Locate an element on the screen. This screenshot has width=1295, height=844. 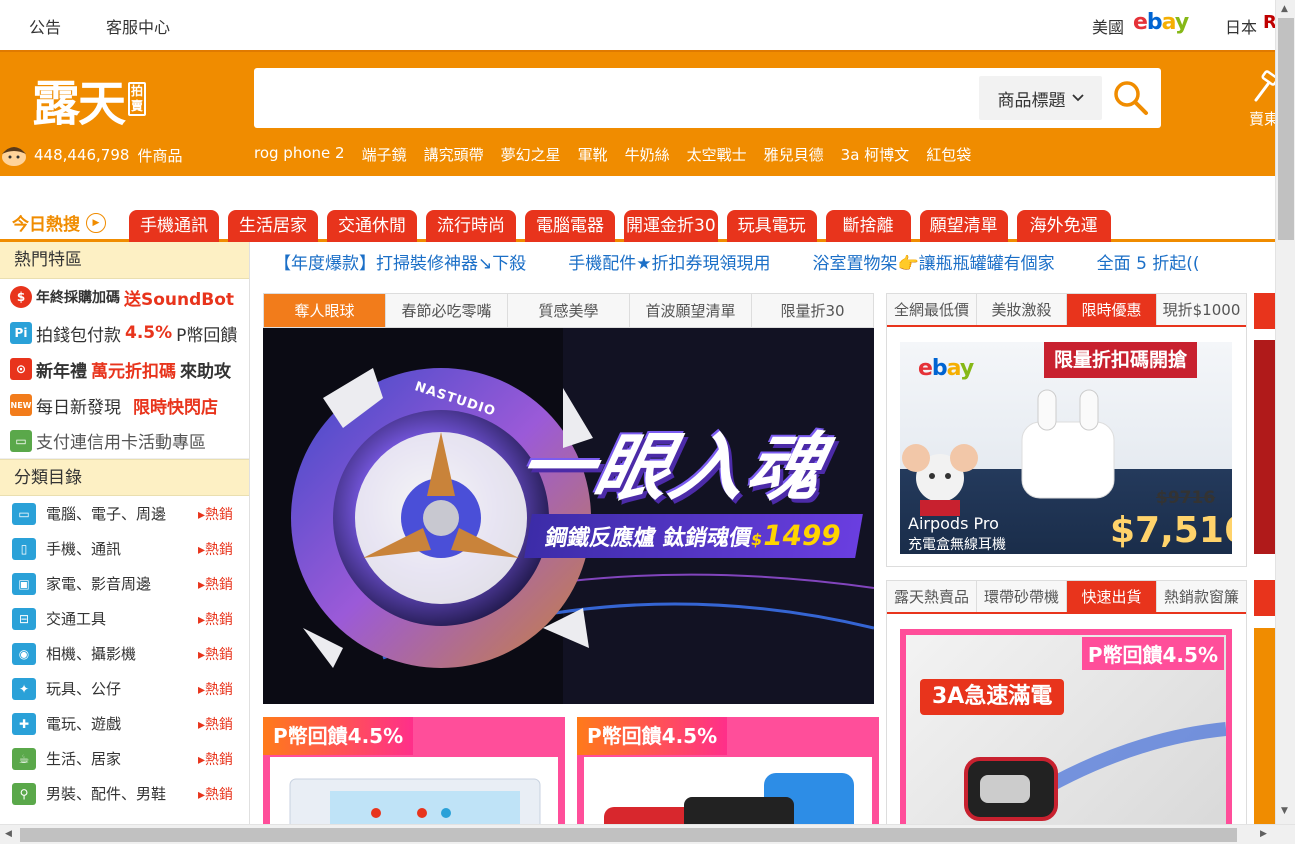
marquee-item: 全面 5 折起(( is located at coordinates (1148, 261).